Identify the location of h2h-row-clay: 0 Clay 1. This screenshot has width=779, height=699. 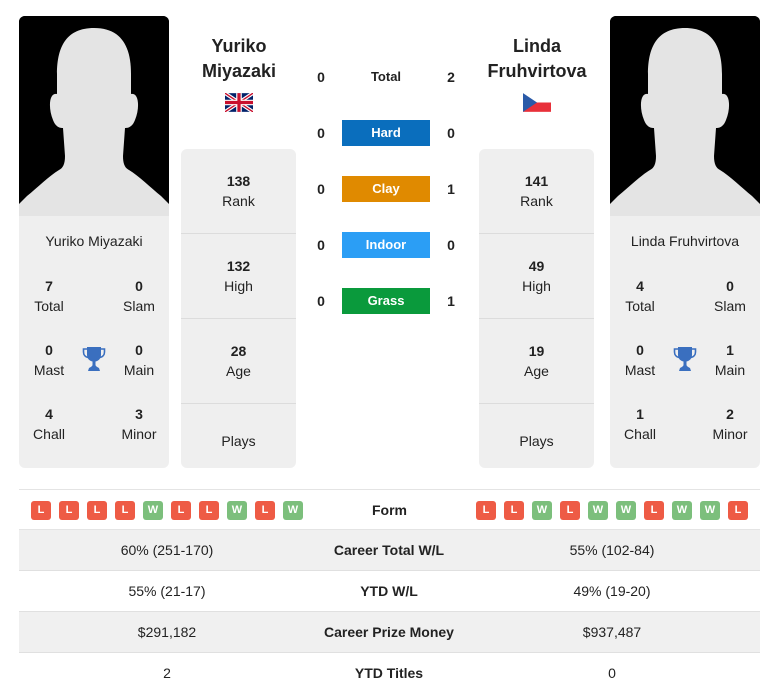
(385, 189).